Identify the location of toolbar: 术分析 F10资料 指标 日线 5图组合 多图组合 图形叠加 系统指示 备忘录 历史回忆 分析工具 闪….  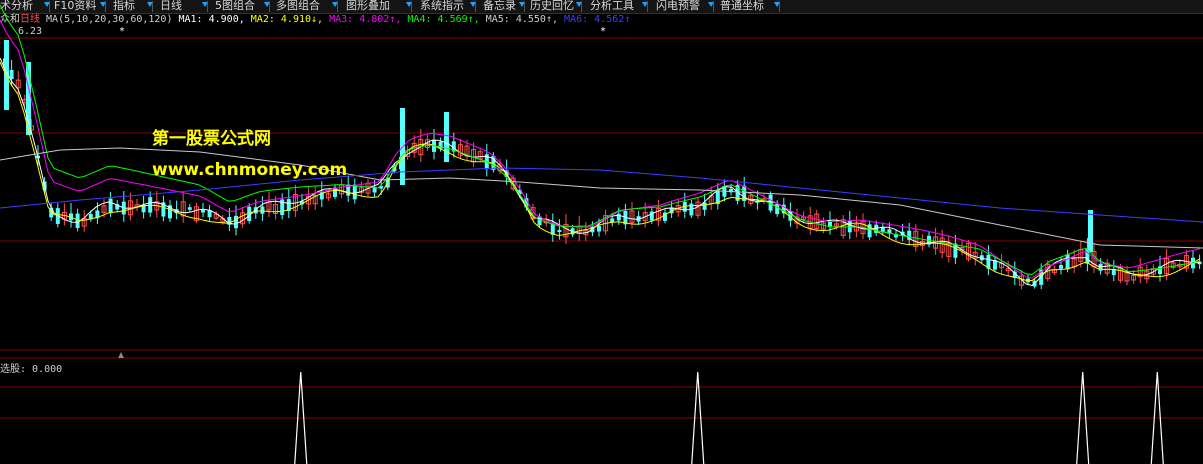
(601, 7).